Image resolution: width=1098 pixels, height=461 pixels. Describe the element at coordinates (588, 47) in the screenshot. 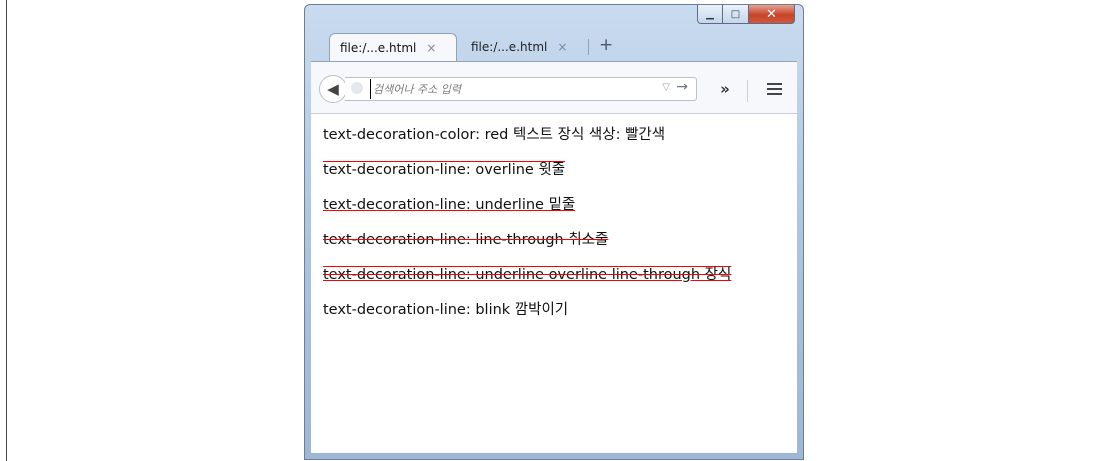

I see `tab-separator` at that location.